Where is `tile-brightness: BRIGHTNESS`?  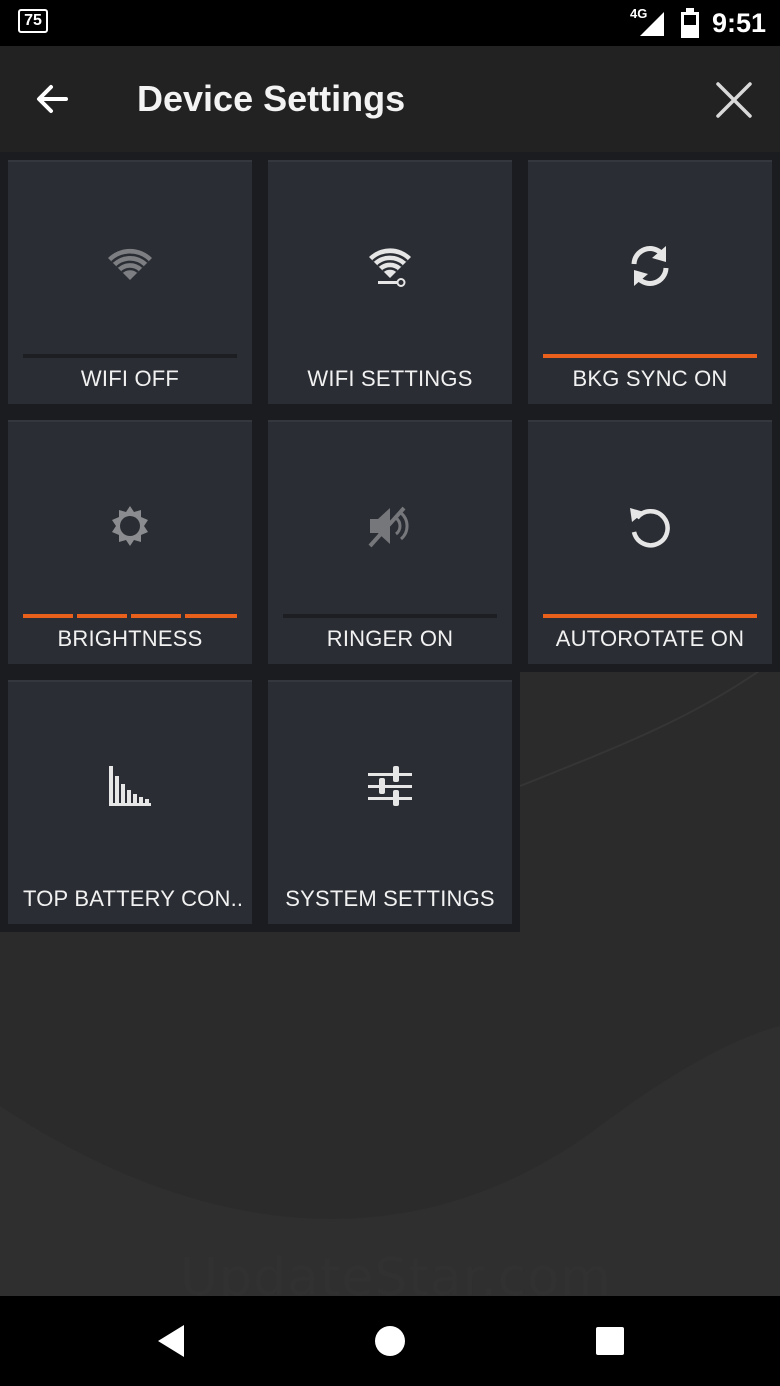 tile-brightness: BRIGHTNESS is located at coordinates (130, 542).